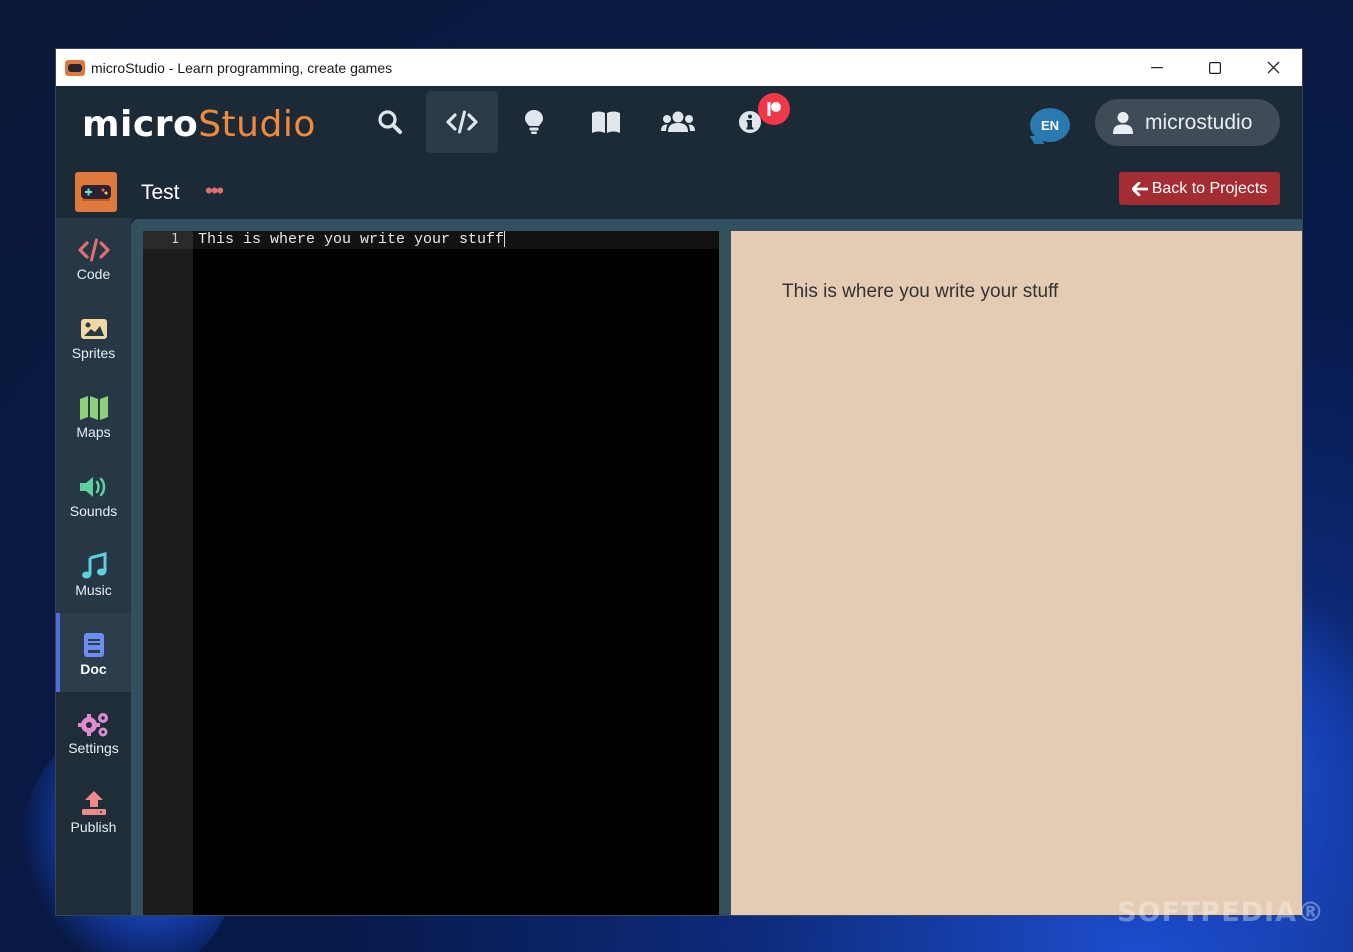 The image size is (1353, 952). I want to click on maximize-icon, so click(1215, 67).